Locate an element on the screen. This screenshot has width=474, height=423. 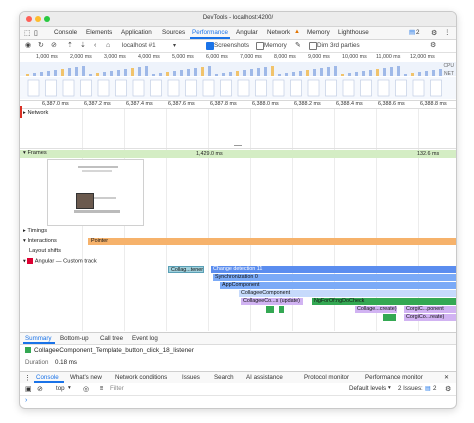
broom-icon: ✎ is located at coordinates (298, 46).